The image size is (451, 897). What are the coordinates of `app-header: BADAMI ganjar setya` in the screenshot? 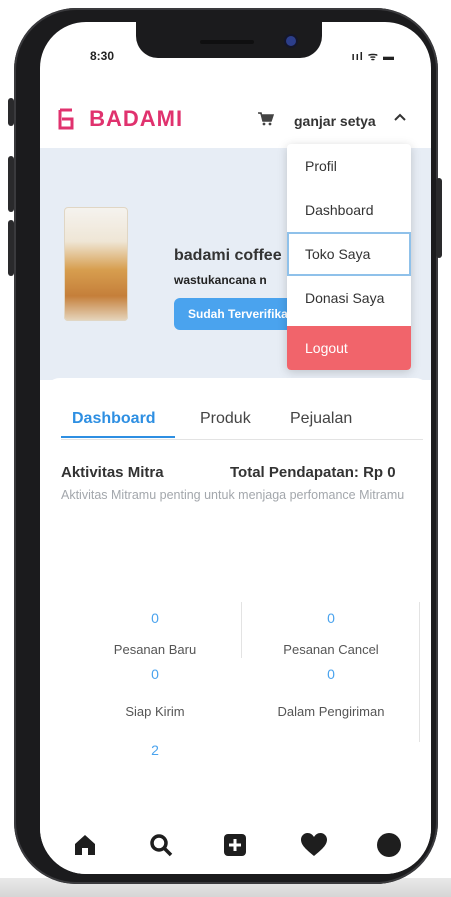 It's located at (235, 121).